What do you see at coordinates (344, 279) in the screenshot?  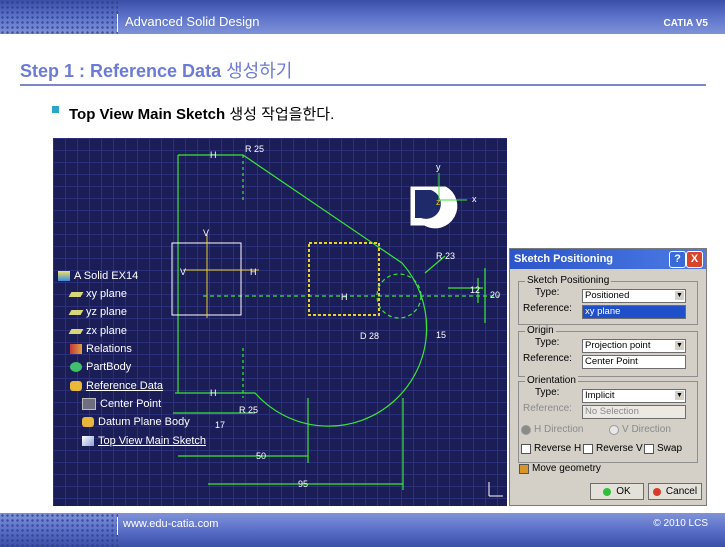 I see `selected-square` at bounding box center [344, 279].